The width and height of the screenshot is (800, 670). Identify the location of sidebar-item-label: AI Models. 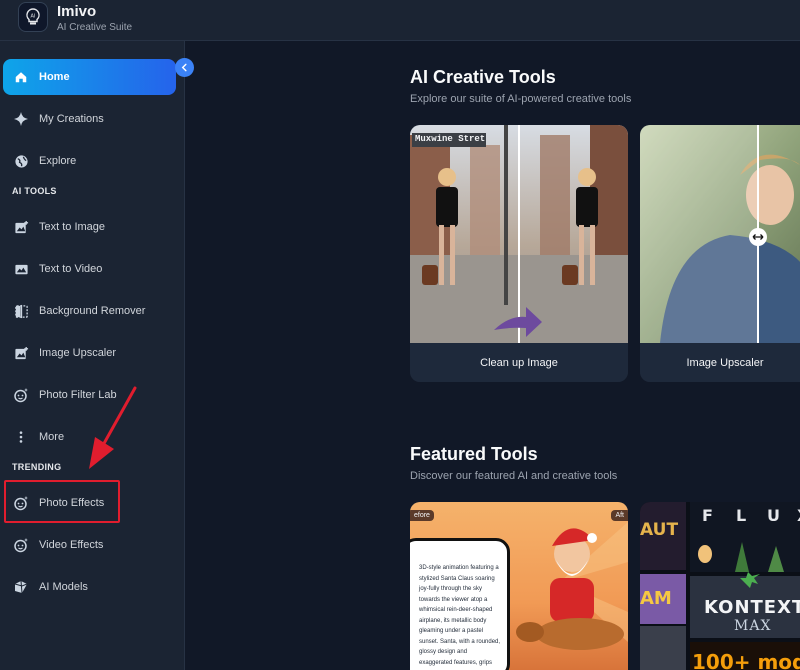
(63, 587).